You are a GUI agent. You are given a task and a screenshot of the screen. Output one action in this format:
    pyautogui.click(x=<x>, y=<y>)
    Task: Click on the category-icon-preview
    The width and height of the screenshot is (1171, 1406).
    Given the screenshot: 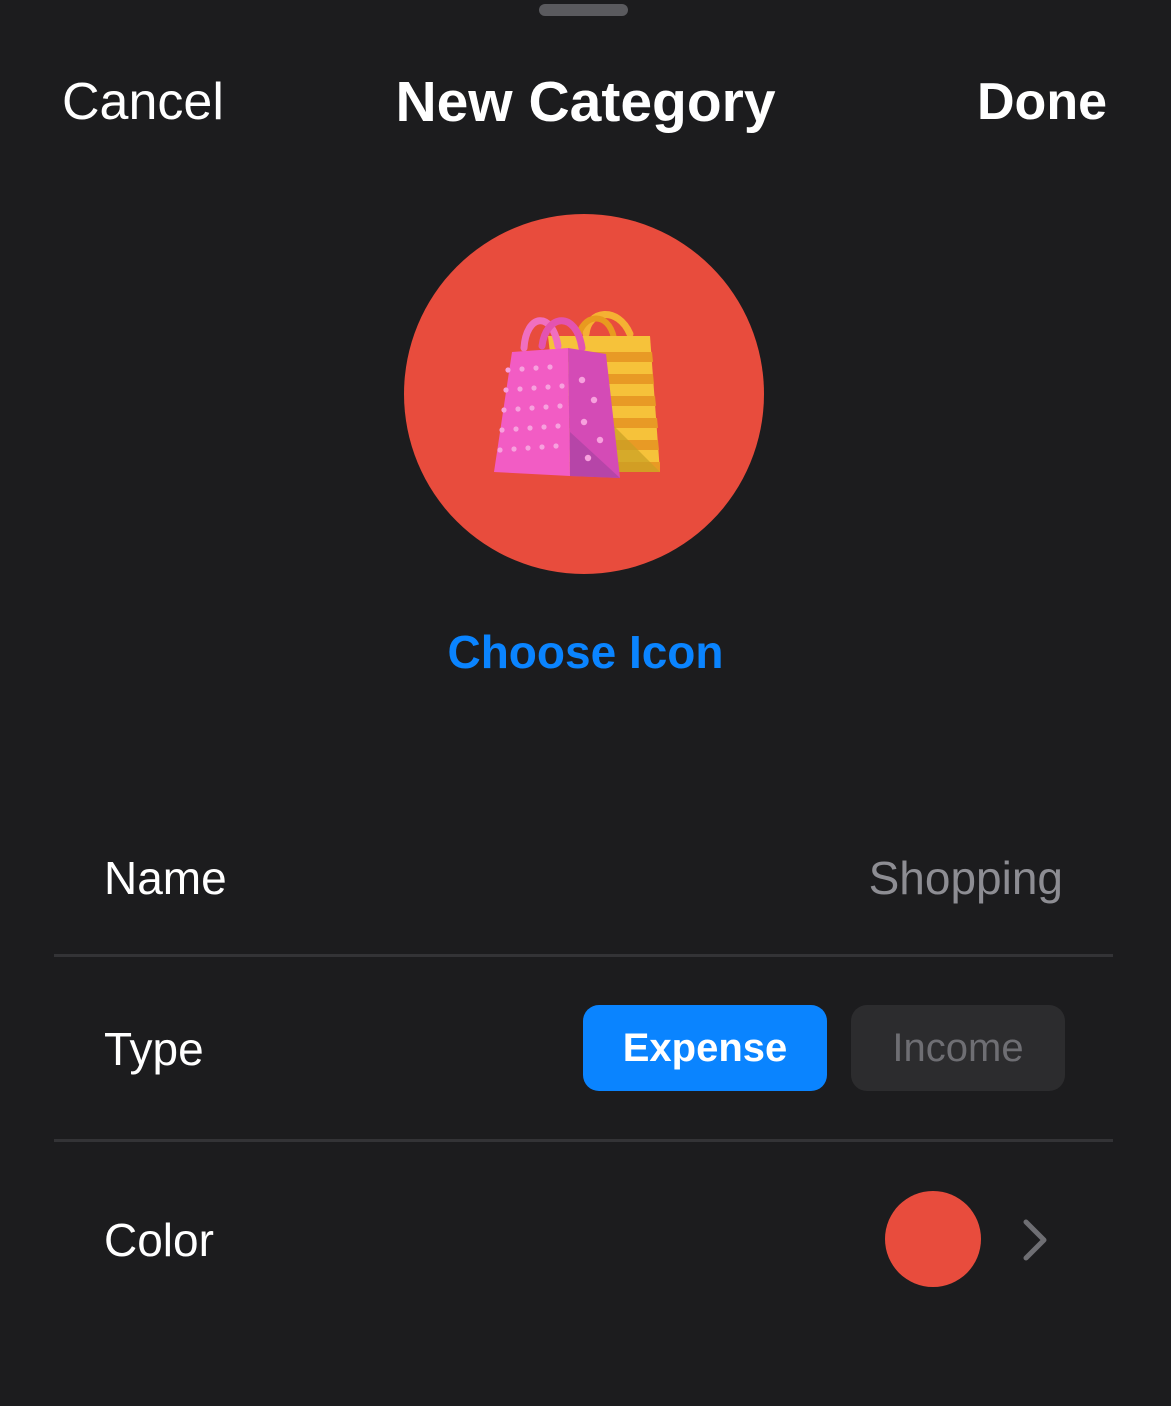 What is the action you would take?
    pyautogui.click(x=584, y=394)
    